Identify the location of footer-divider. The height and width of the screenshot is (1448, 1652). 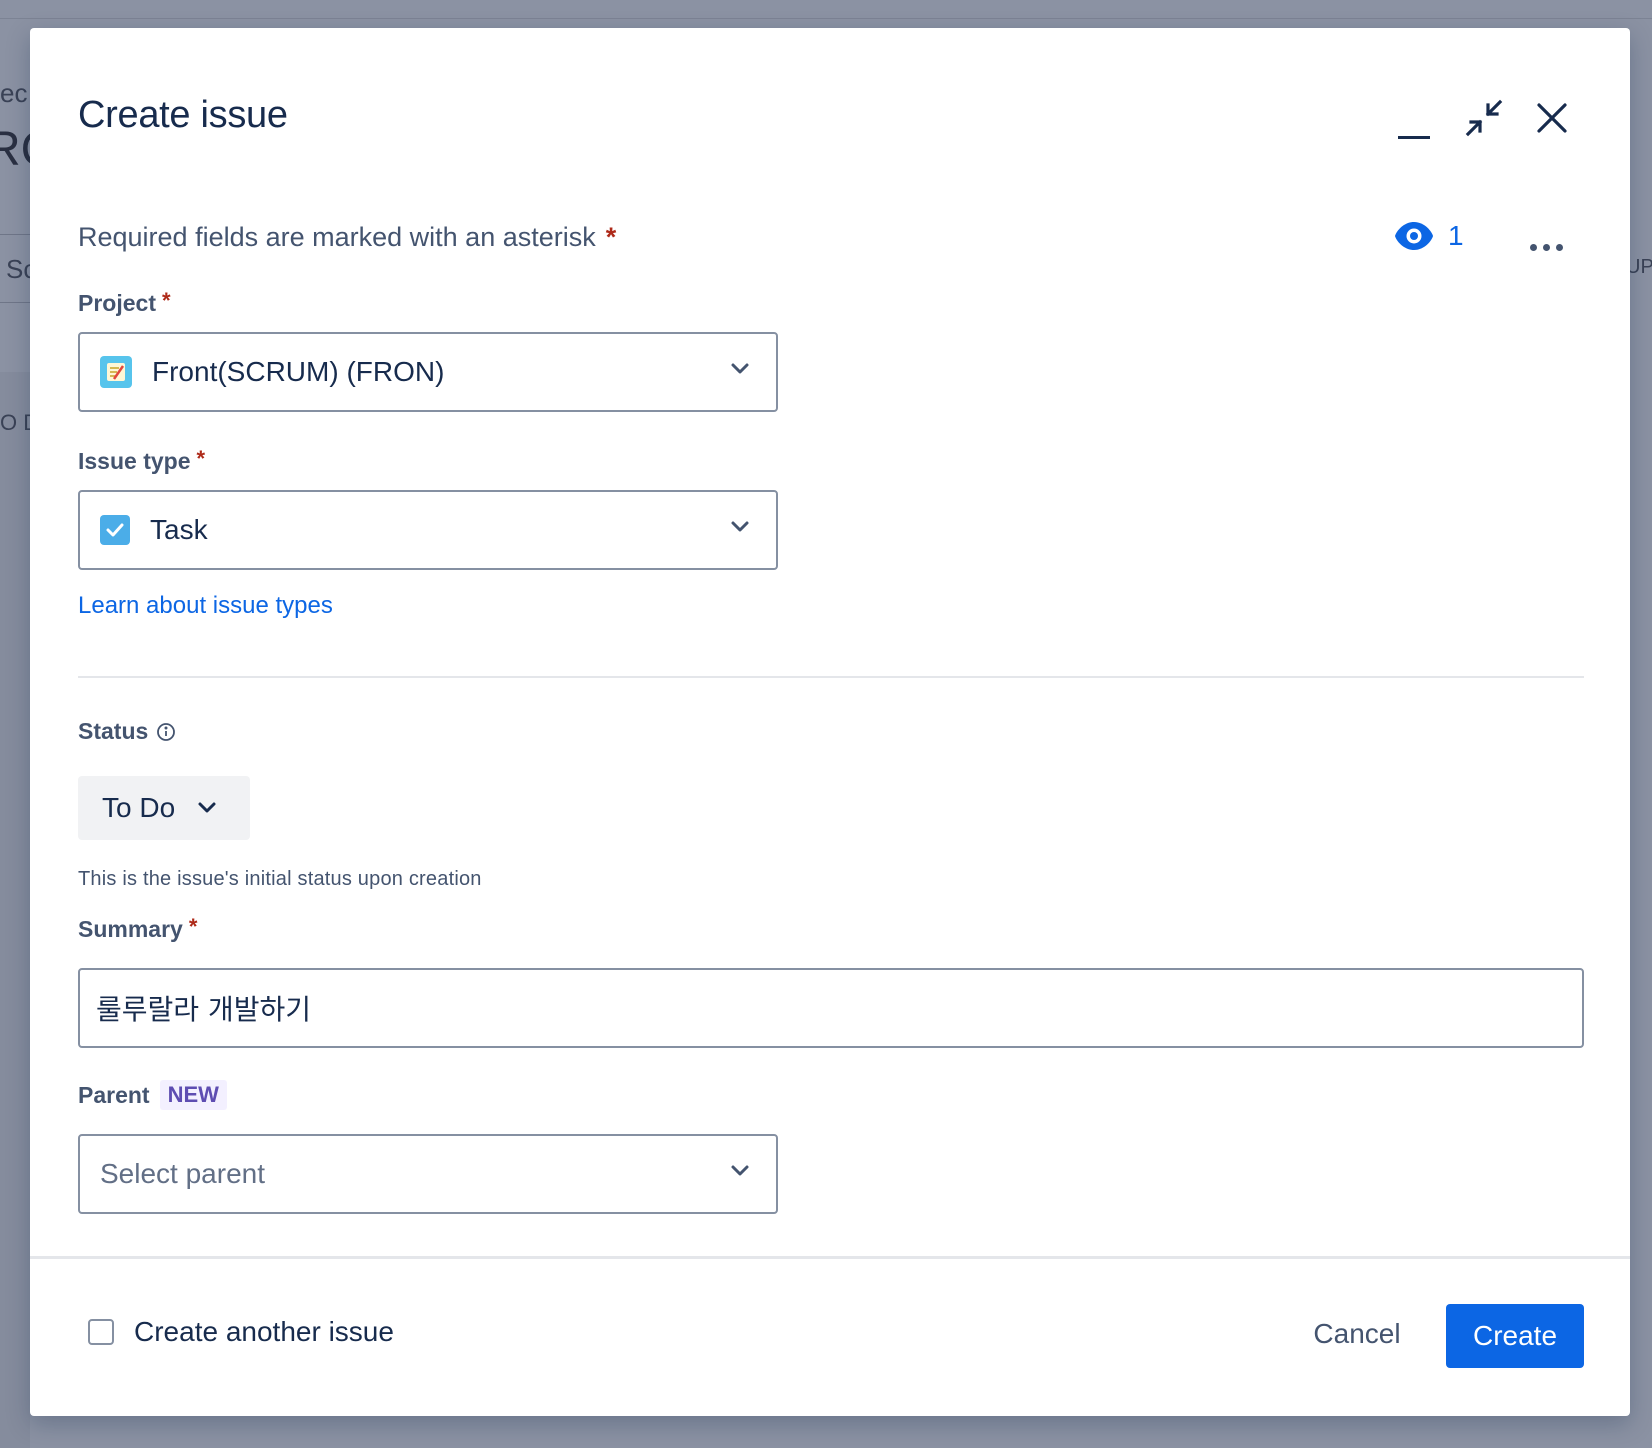
(830, 1257).